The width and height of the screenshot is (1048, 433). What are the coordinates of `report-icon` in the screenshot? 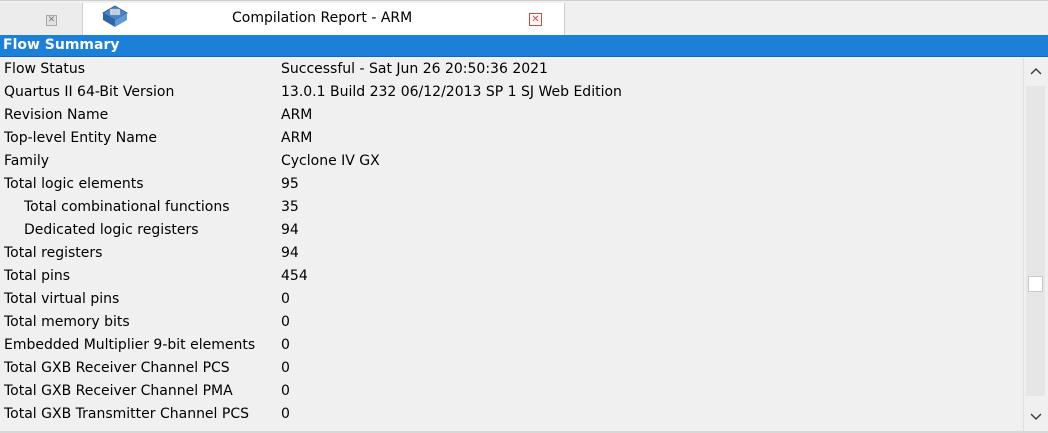 It's located at (115, 16).